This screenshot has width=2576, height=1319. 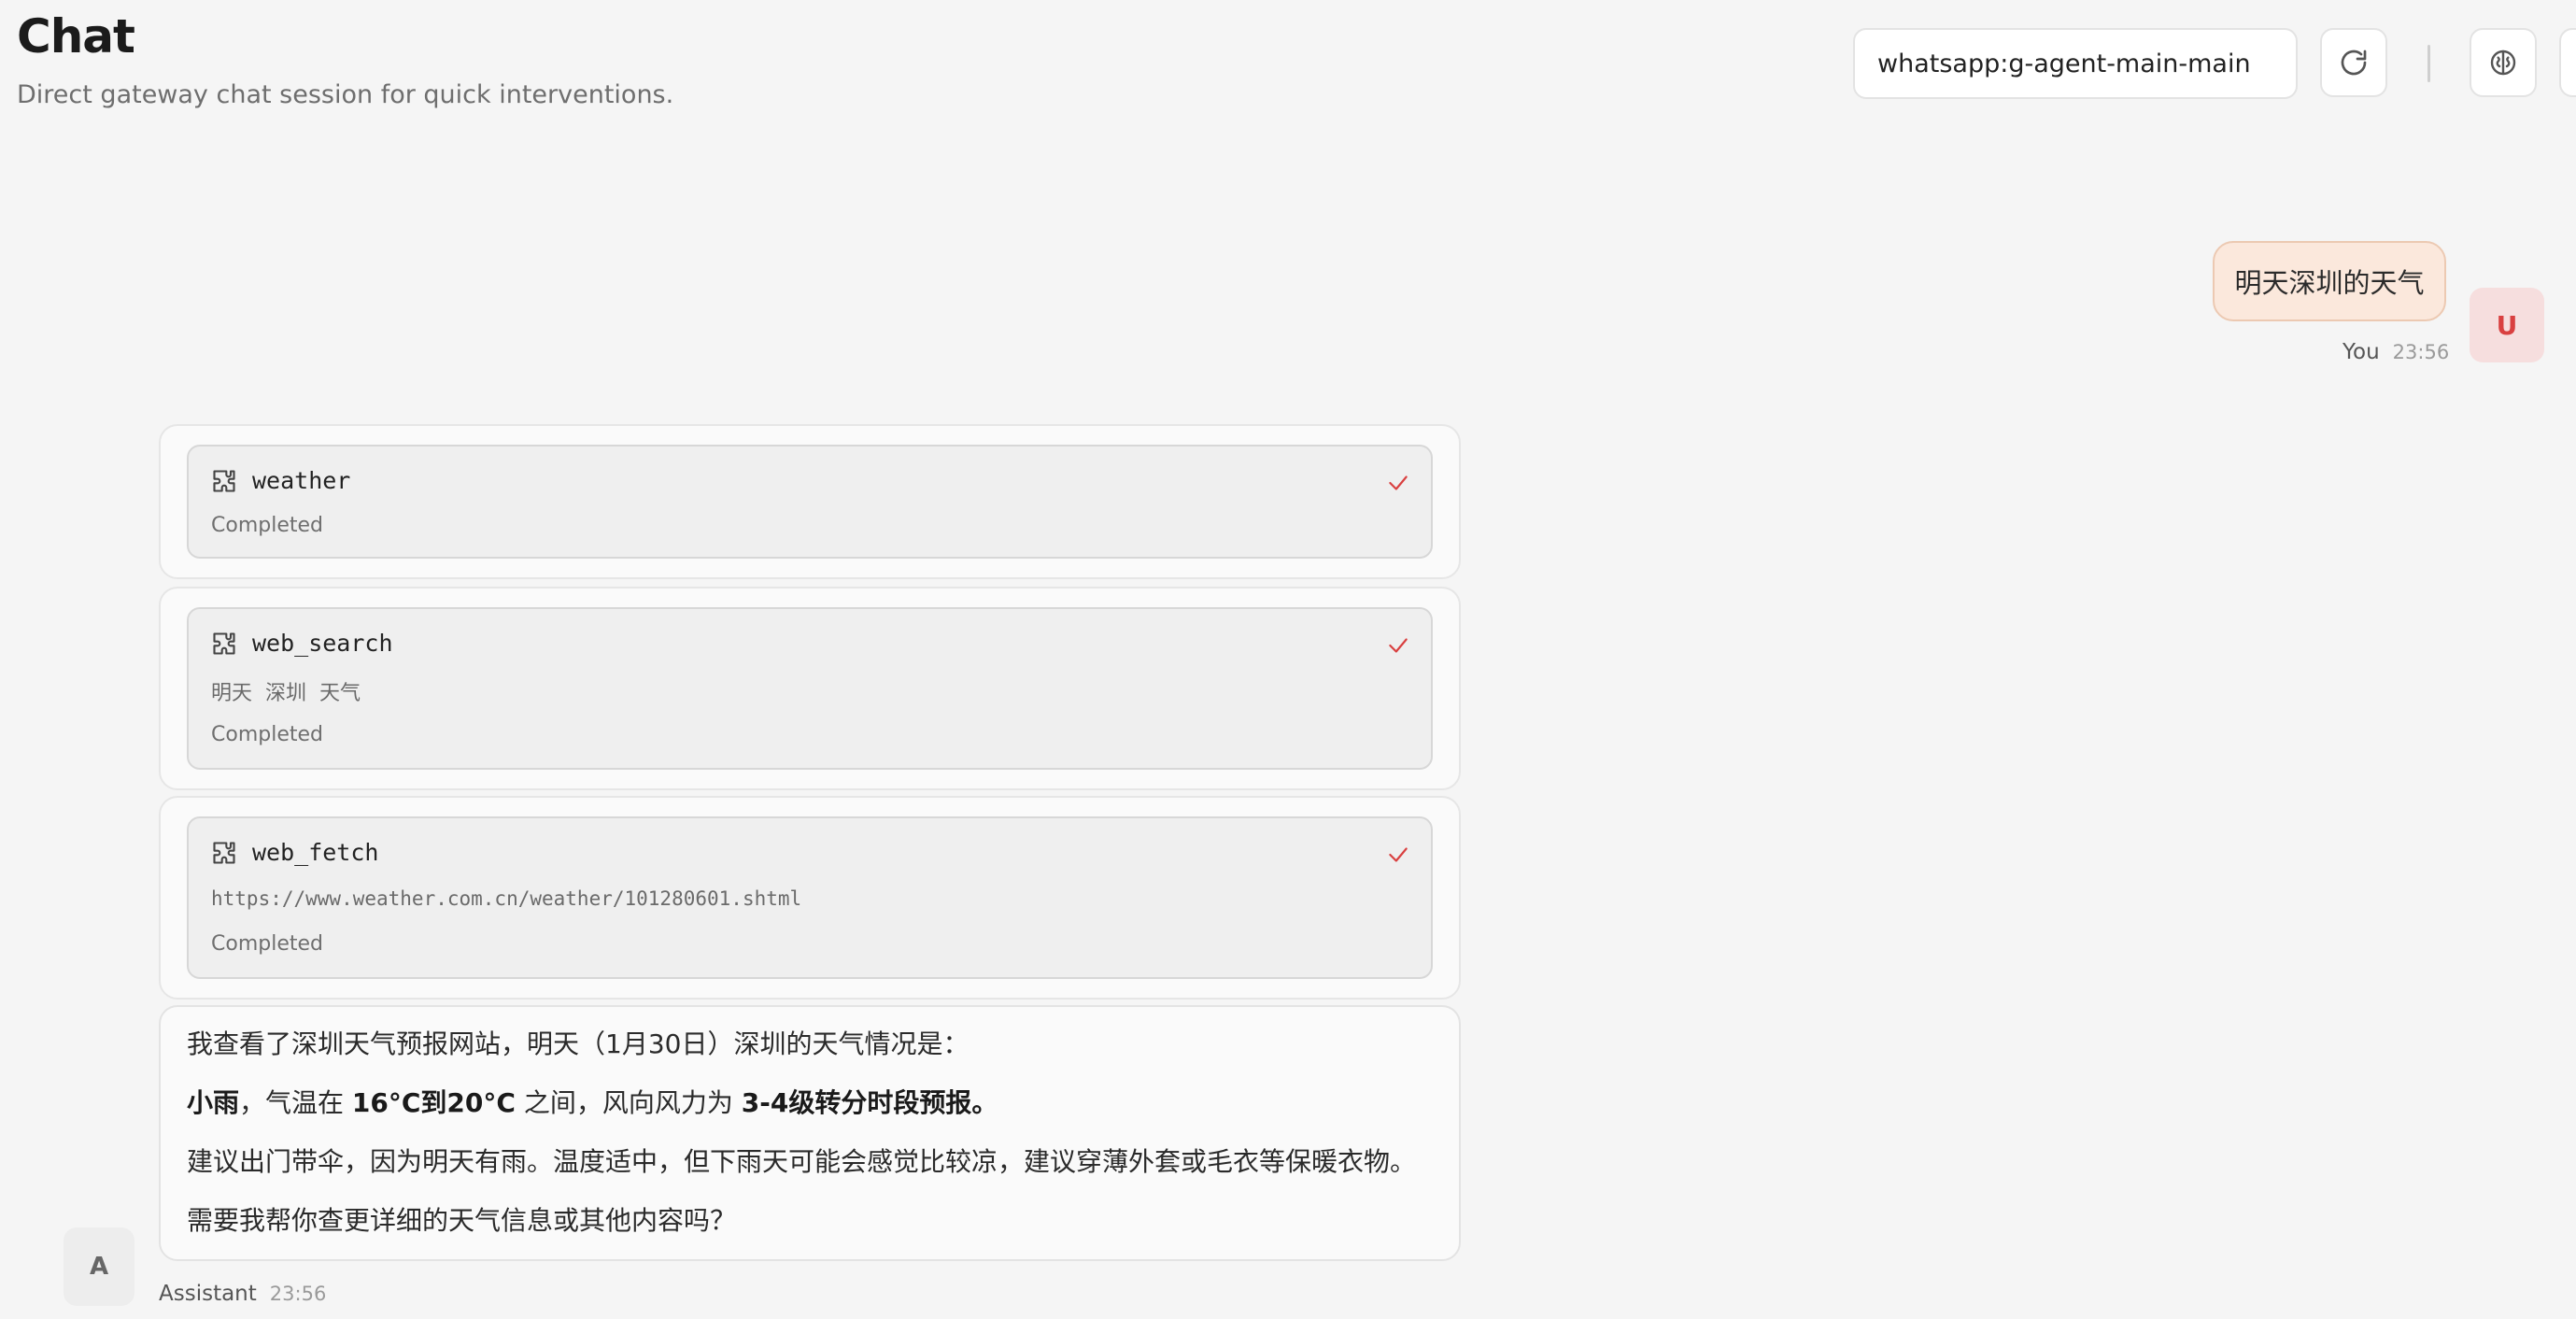 What do you see at coordinates (2361, 352) in the screenshot?
I see `user-sender-name: You` at bounding box center [2361, 352].